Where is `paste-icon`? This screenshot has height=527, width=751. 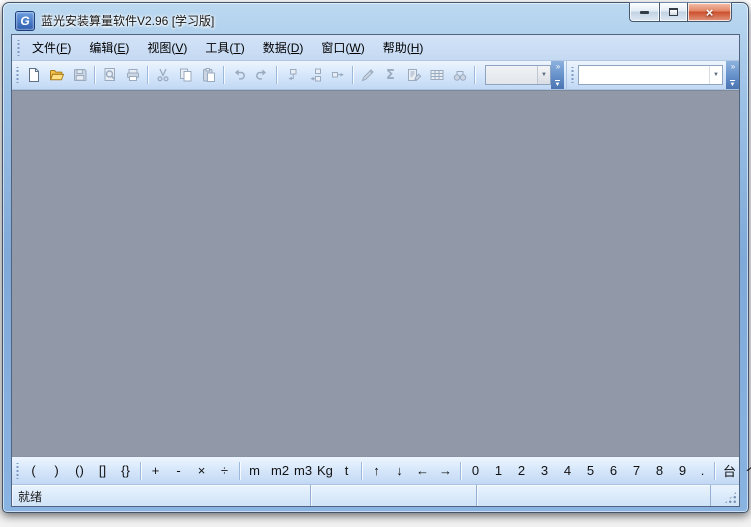 paste-icon is located at coordinates (208, 75).